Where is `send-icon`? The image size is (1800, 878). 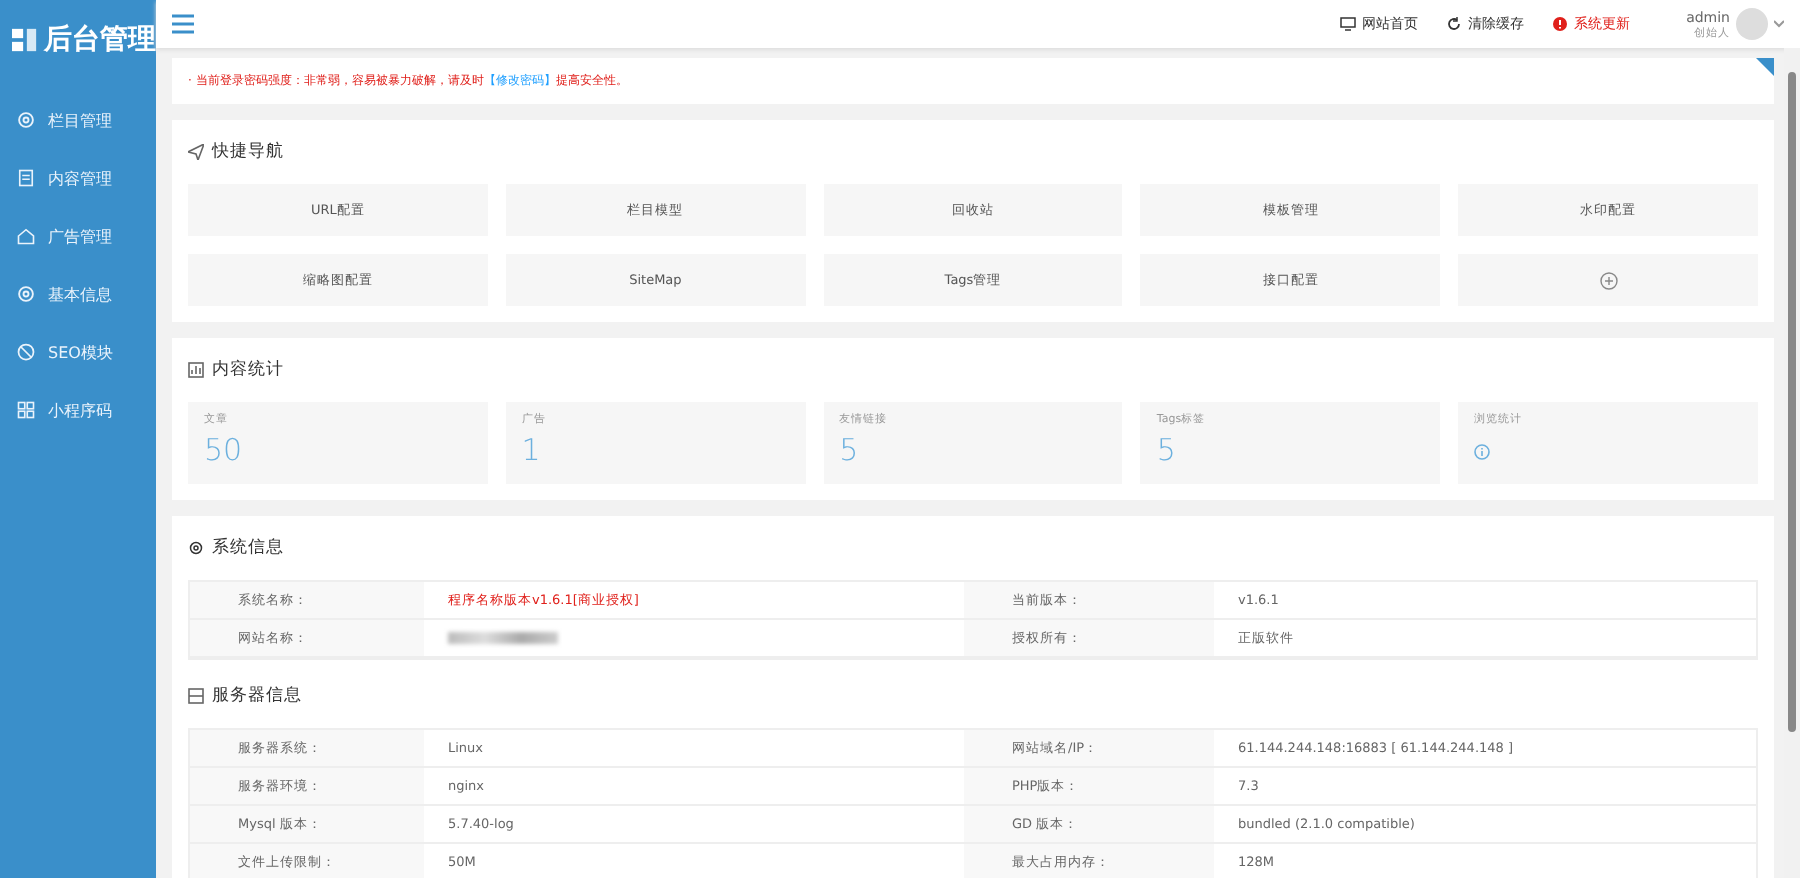 send-icon is located at coordinates (196, 152).